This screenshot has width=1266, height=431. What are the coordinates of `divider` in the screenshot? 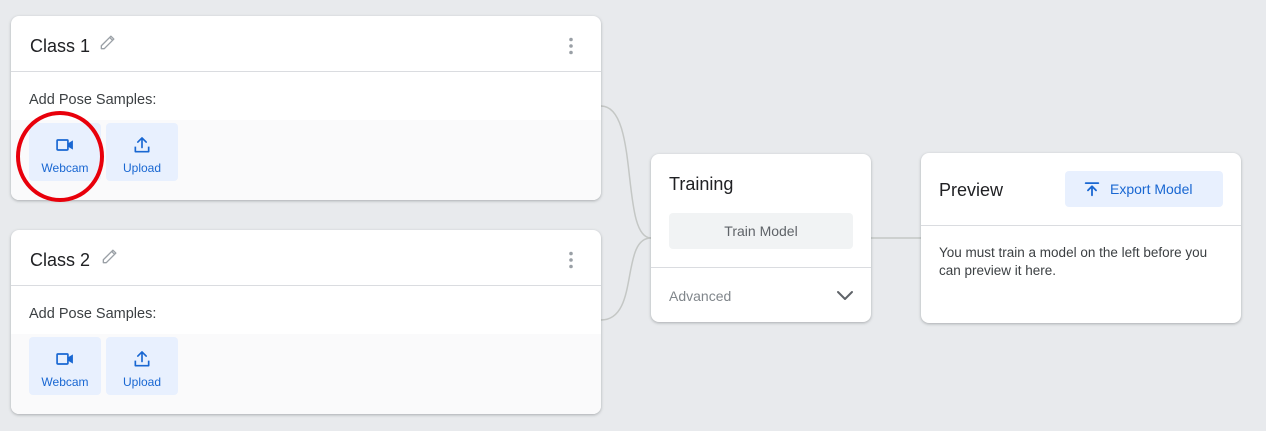 It's located at (1081, 225).